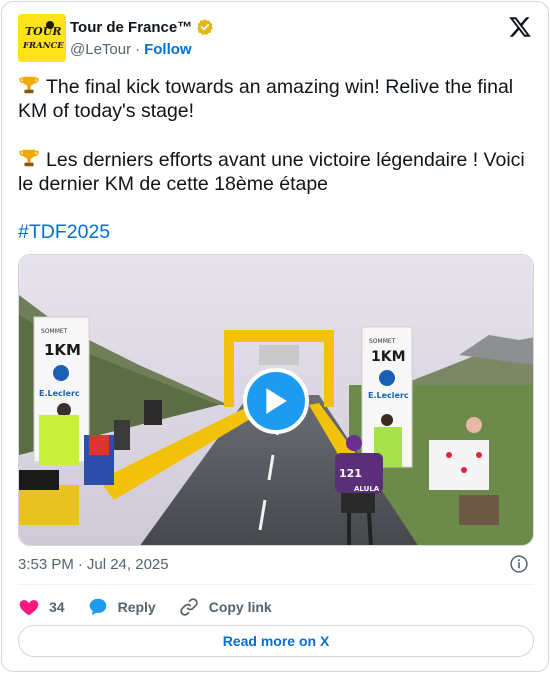 Image resolution: width=550 pixels, height=673 pixels. I want to click on author-avatar: TOUR FRANCE, so click(42, 38).